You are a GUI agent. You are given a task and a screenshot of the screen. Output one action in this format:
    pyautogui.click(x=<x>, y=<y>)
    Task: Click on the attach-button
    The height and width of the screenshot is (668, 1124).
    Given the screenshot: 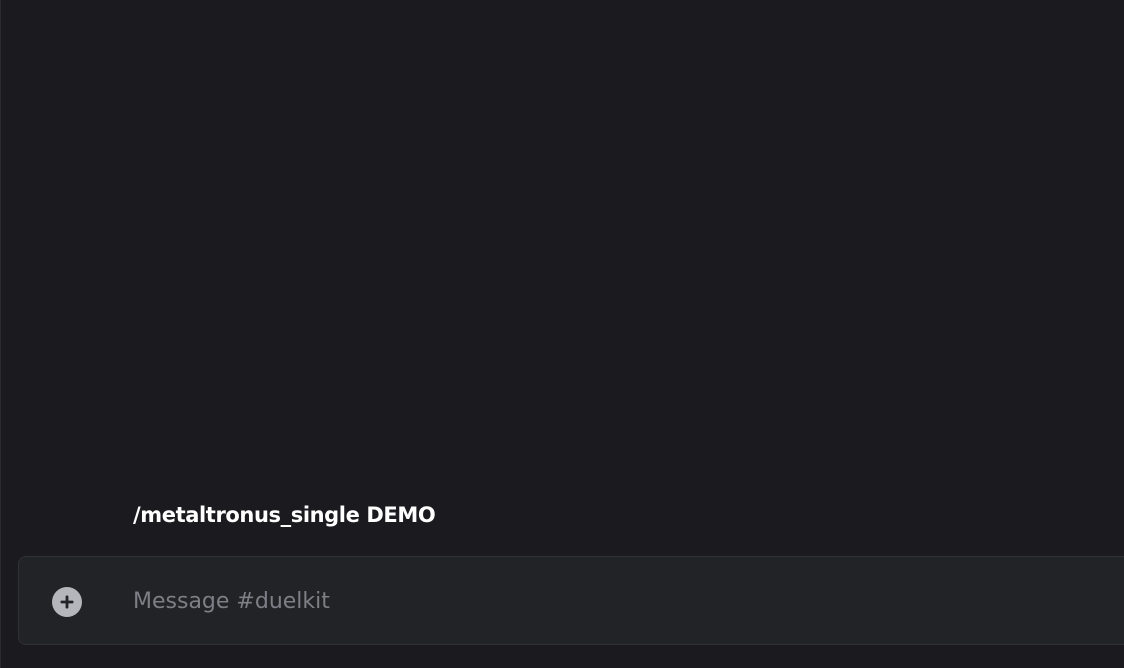 What is the action you would take?
    pyautogui.click(x=67, y=602)
    